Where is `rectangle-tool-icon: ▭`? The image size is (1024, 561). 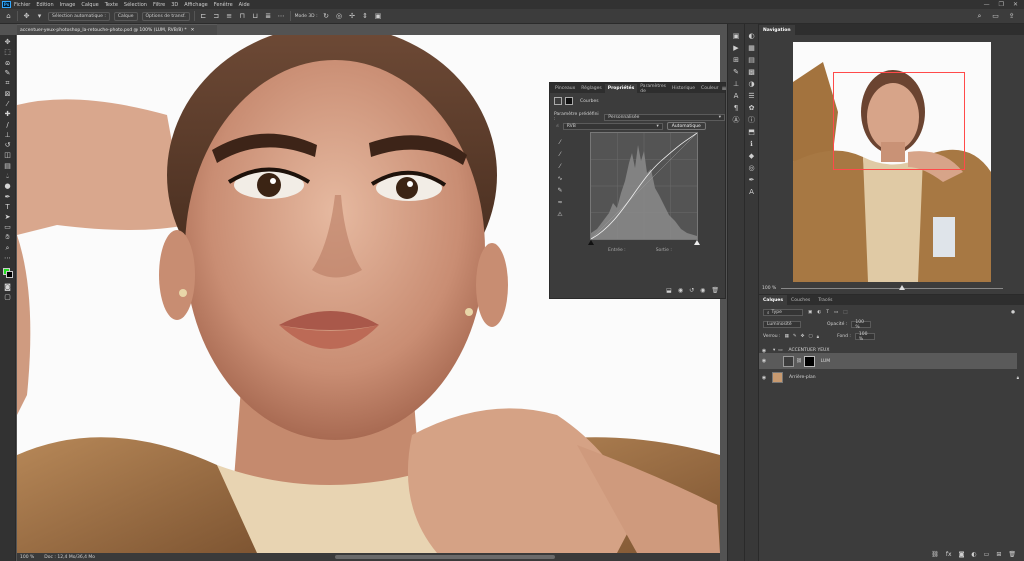 rectangle-tool-icon: ▭ is located at coordinates (8, 227).